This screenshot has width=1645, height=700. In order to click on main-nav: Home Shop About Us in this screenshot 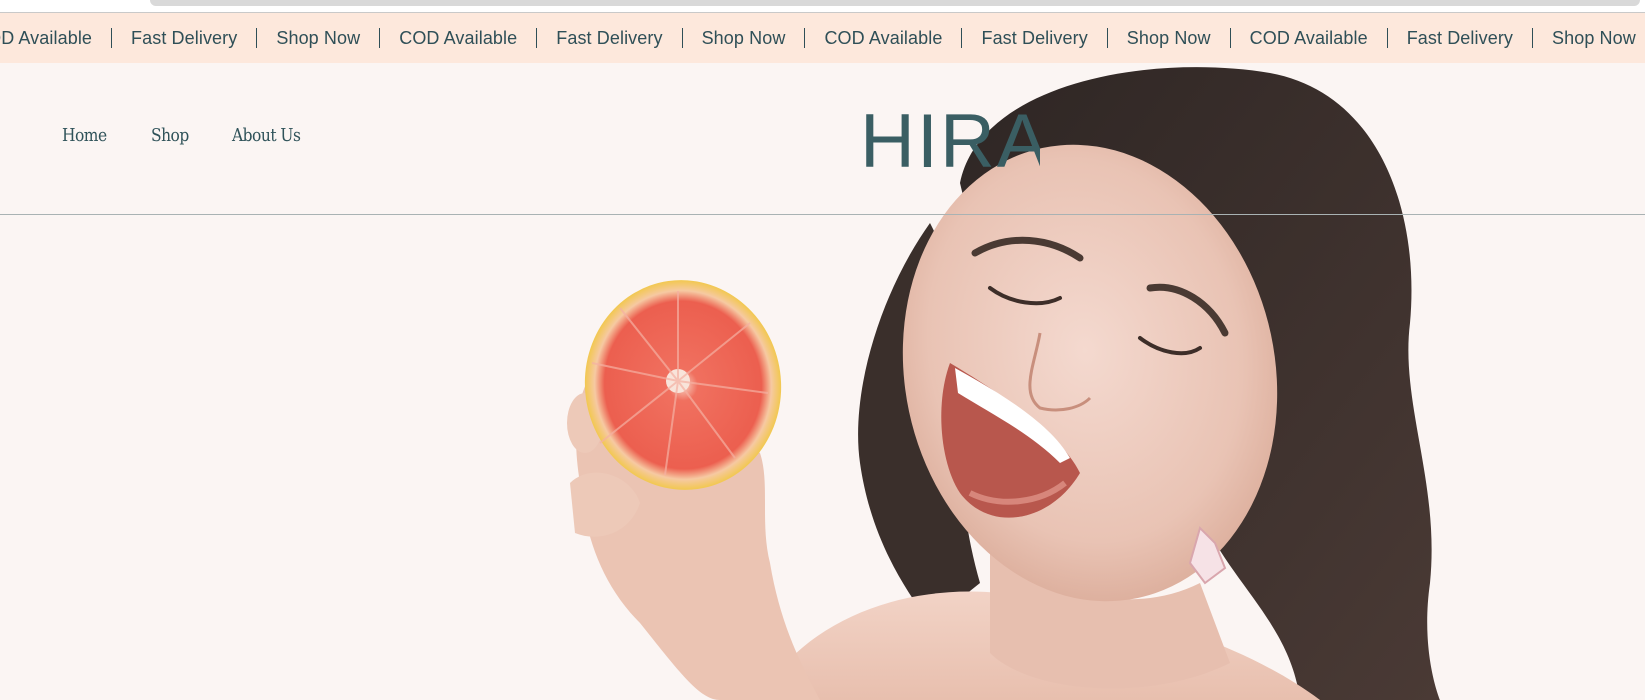, I will do `click(205, 135)`.